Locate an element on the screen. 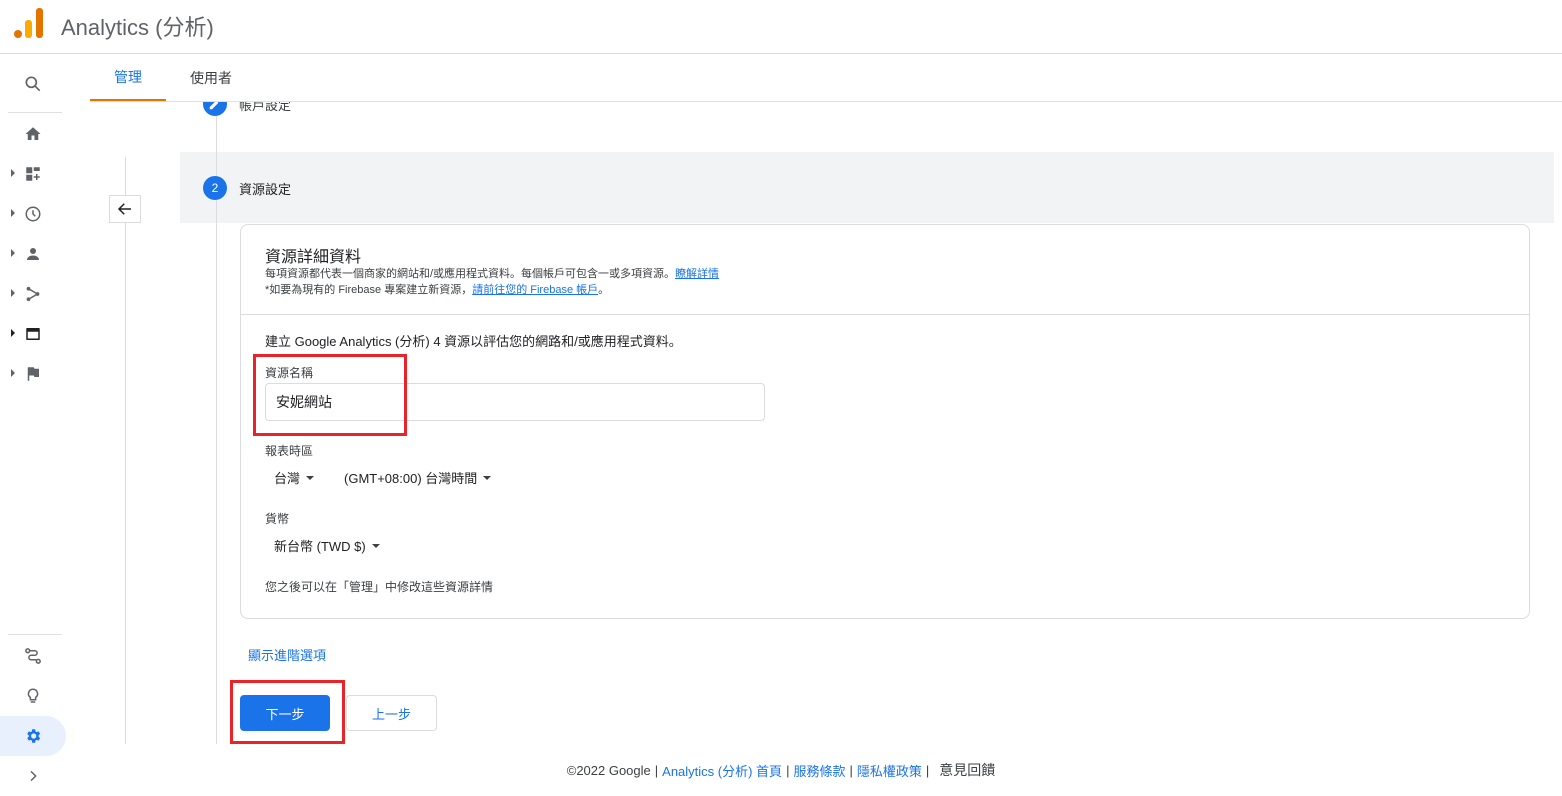  tab-user: 使用者 is located at coordinates (211, 77).